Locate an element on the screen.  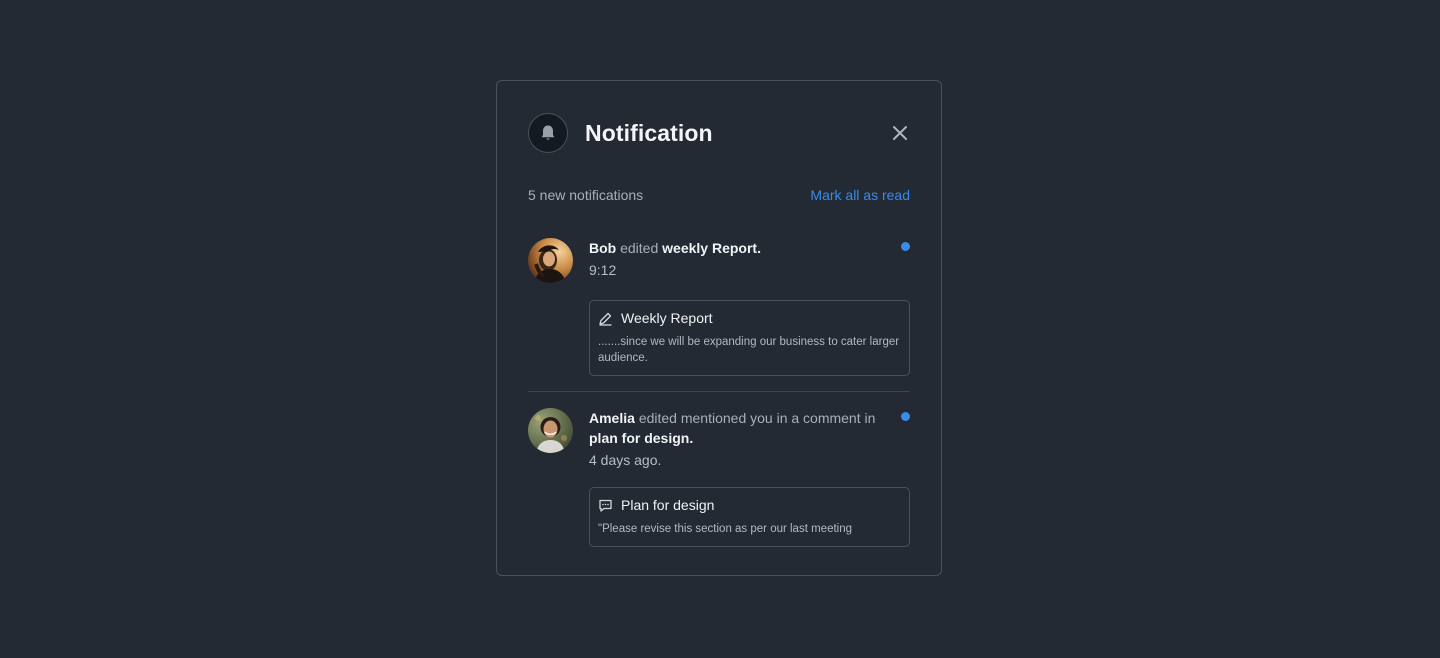
card-title-row: Weekly Report is located at coordinates (749, 318).